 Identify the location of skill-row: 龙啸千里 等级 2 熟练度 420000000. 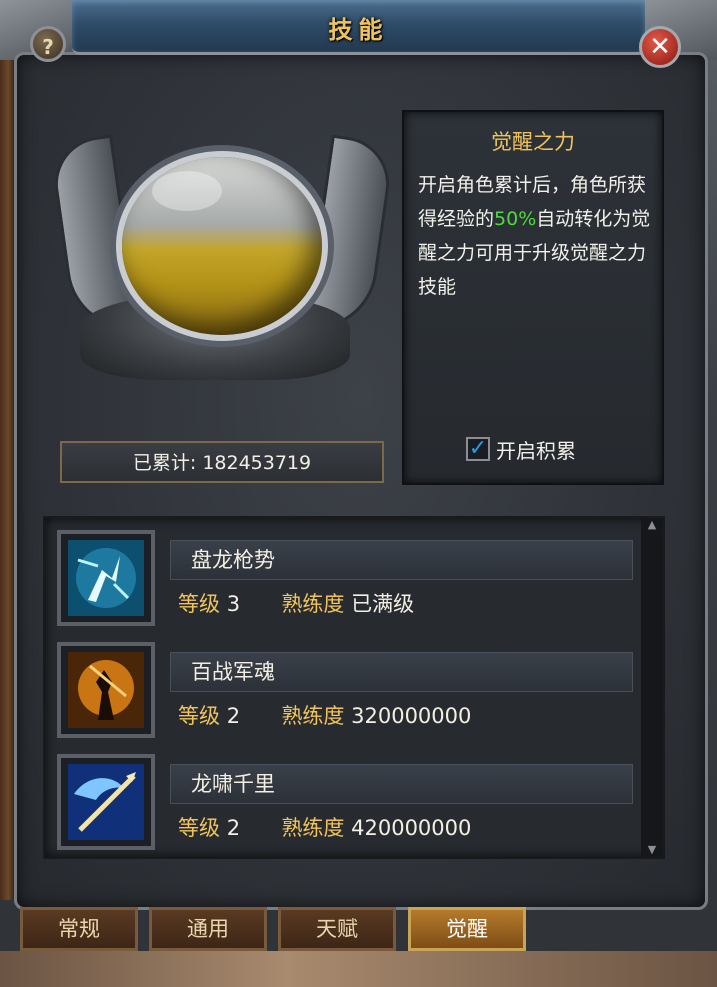
(345, 800).